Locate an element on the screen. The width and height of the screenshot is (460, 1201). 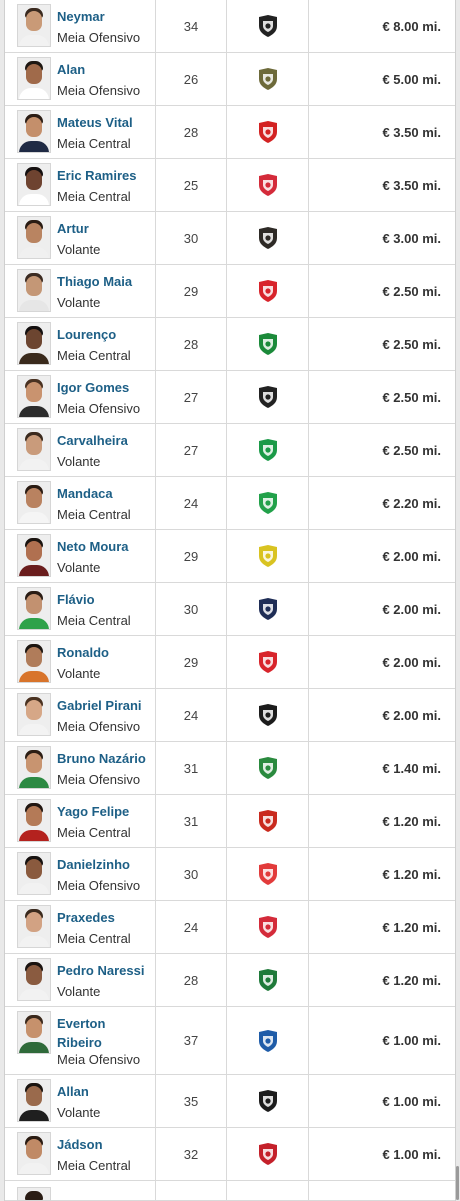
player-name-link: Mateus Vital is located at coordinates (105, 122).